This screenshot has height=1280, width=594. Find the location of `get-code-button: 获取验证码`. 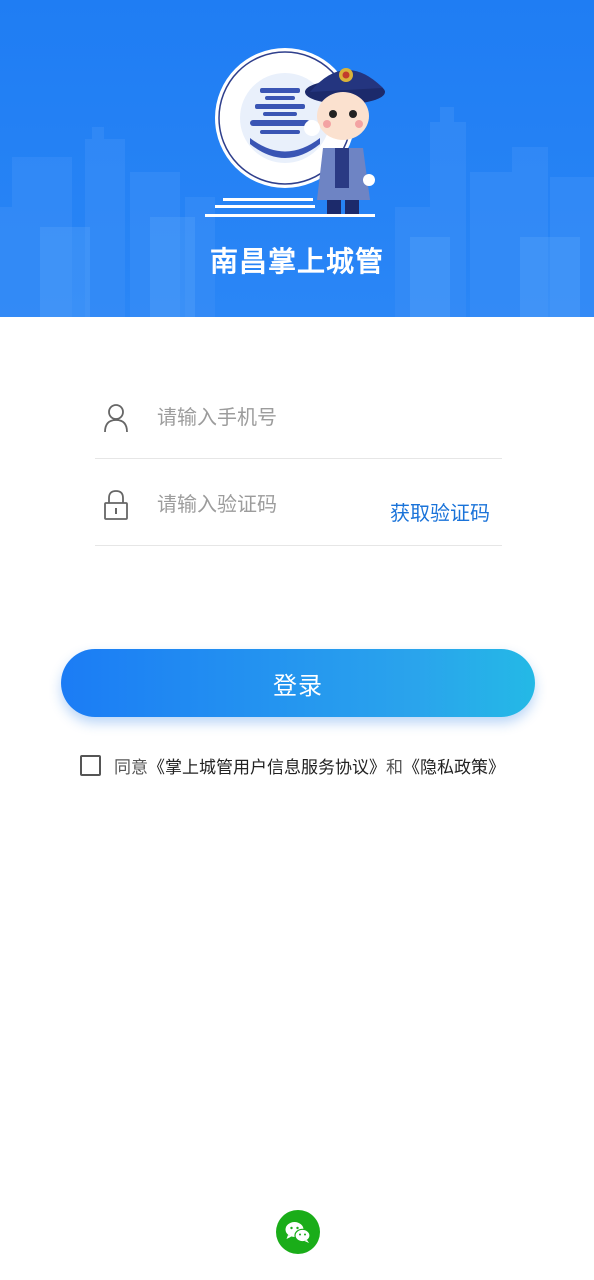

get-code-button: 获取验证码 is located at coordinates (440, 511).